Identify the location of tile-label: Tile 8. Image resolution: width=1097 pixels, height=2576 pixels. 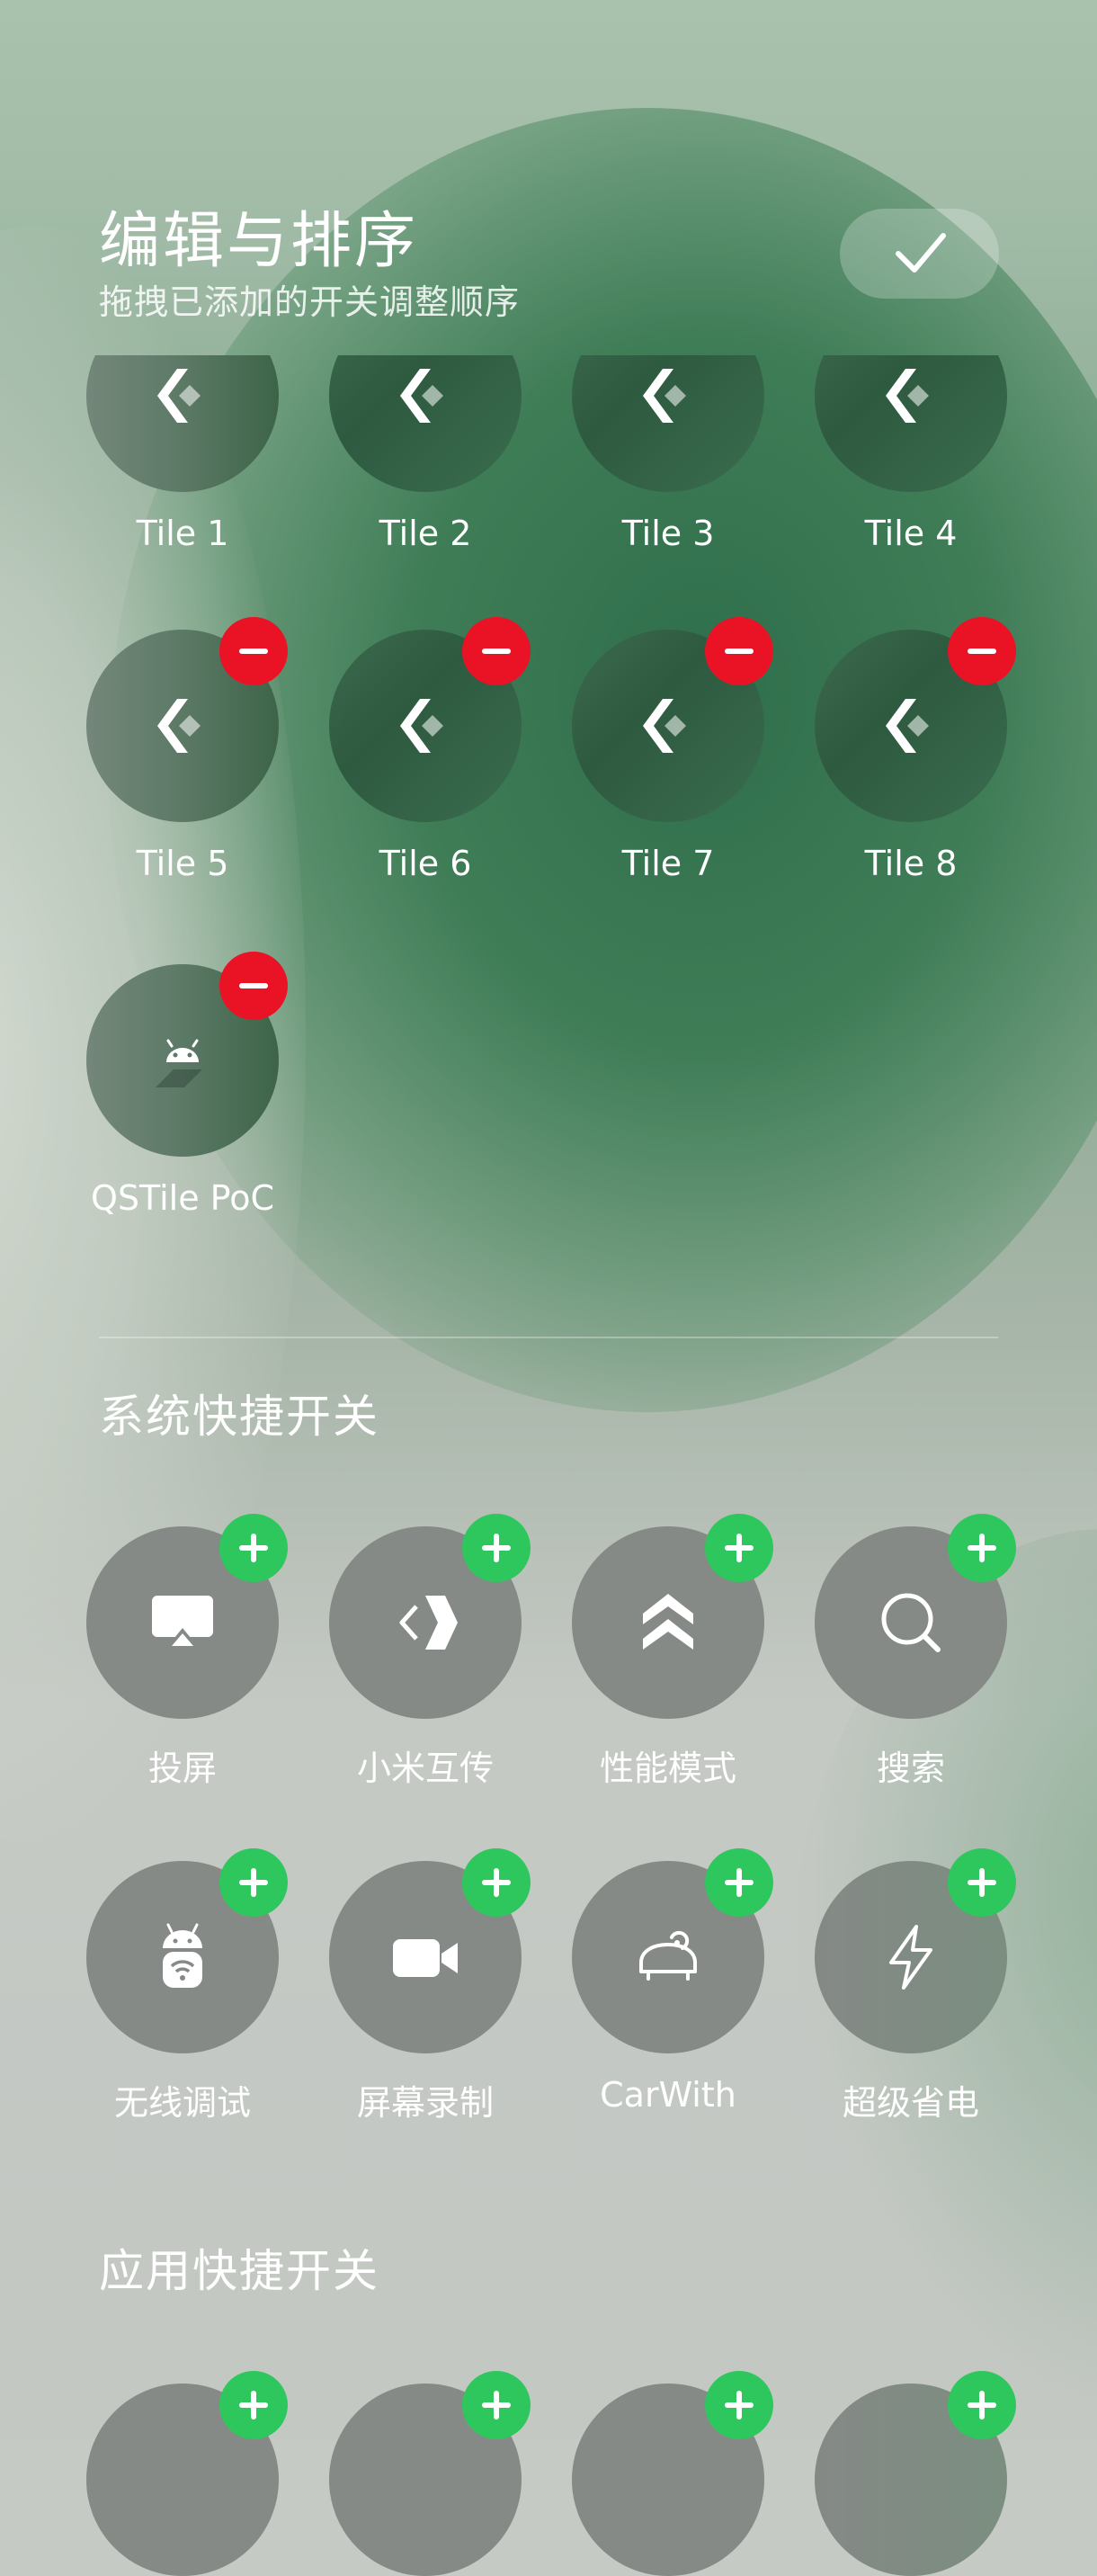
(911, 863).